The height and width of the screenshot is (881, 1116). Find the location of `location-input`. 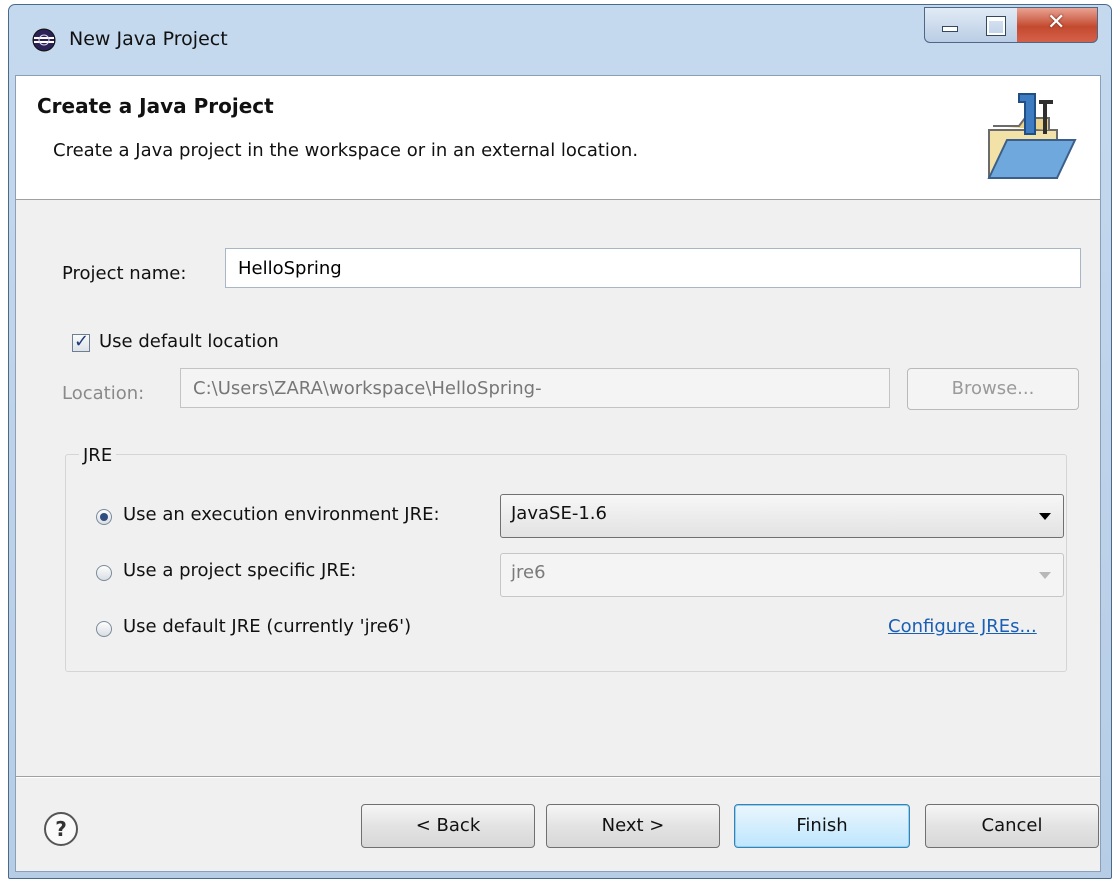

location-input is located at coordinates (535, 388).